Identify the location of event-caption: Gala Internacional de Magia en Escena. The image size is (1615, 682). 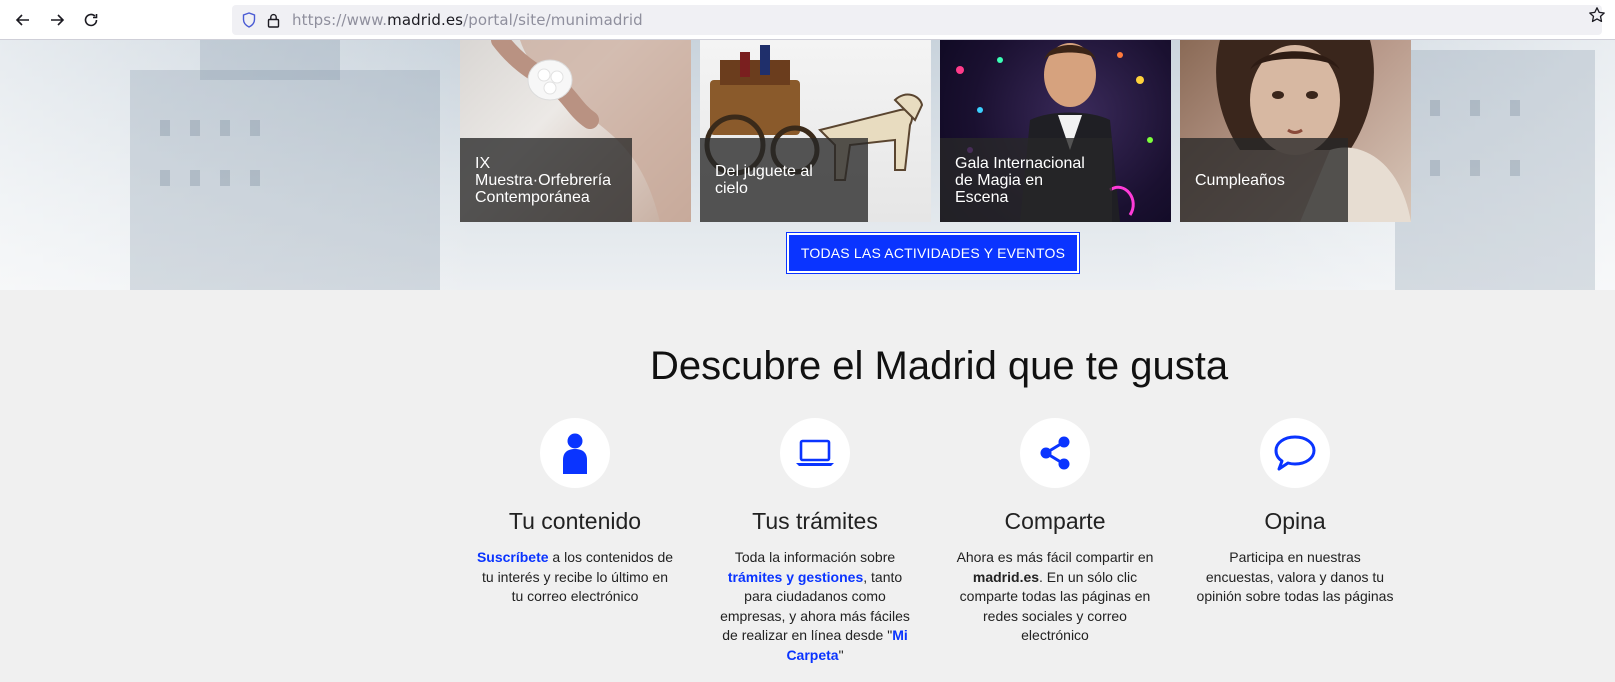
(1026, 180).